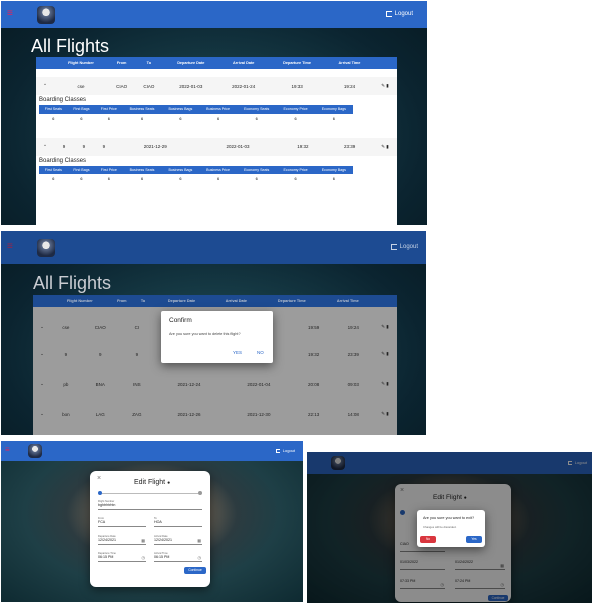 This screenshot has width=592, height=603. I want to click on exit-confirm-message: Are you sure you want to exit?, so click(449, 518).